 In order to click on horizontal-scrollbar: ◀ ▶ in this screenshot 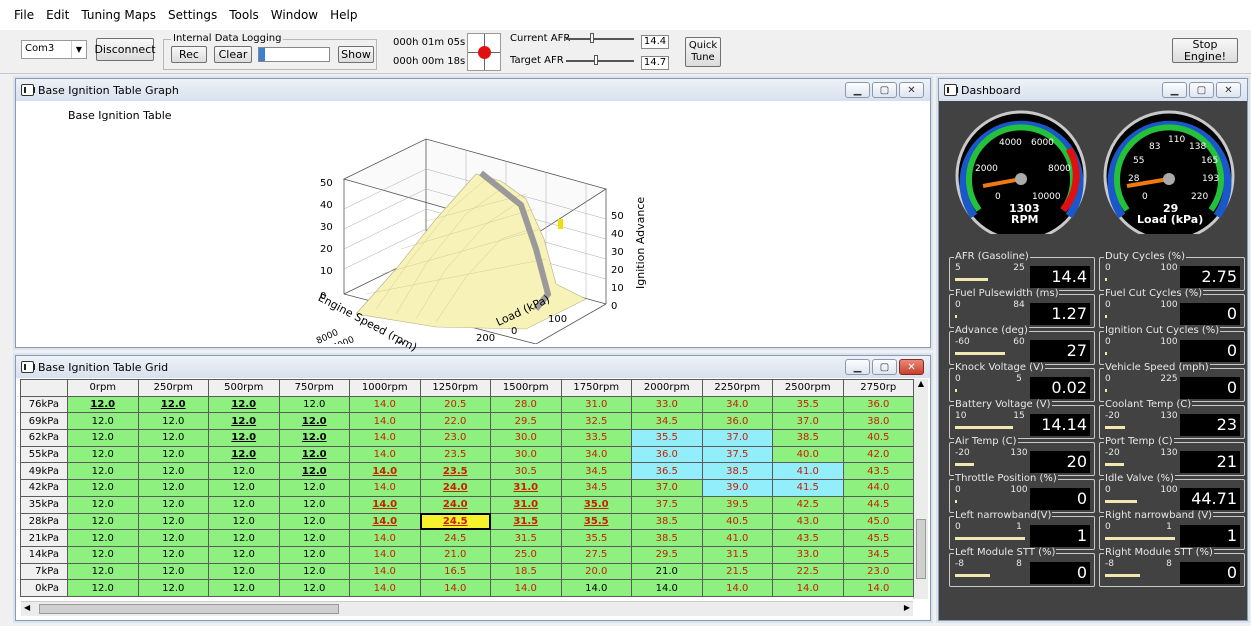, I will do `click(467, 608)`.